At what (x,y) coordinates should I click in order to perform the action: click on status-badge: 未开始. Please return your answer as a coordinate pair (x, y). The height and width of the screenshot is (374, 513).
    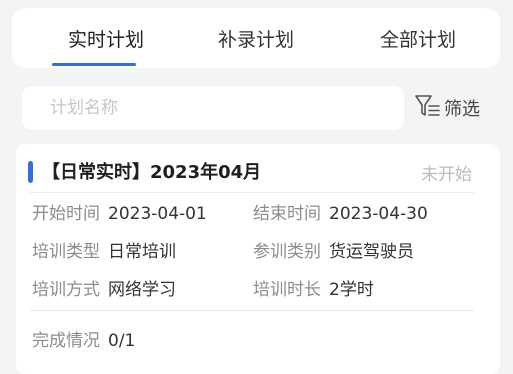
    Looking at the image, I should click on (446, 175).